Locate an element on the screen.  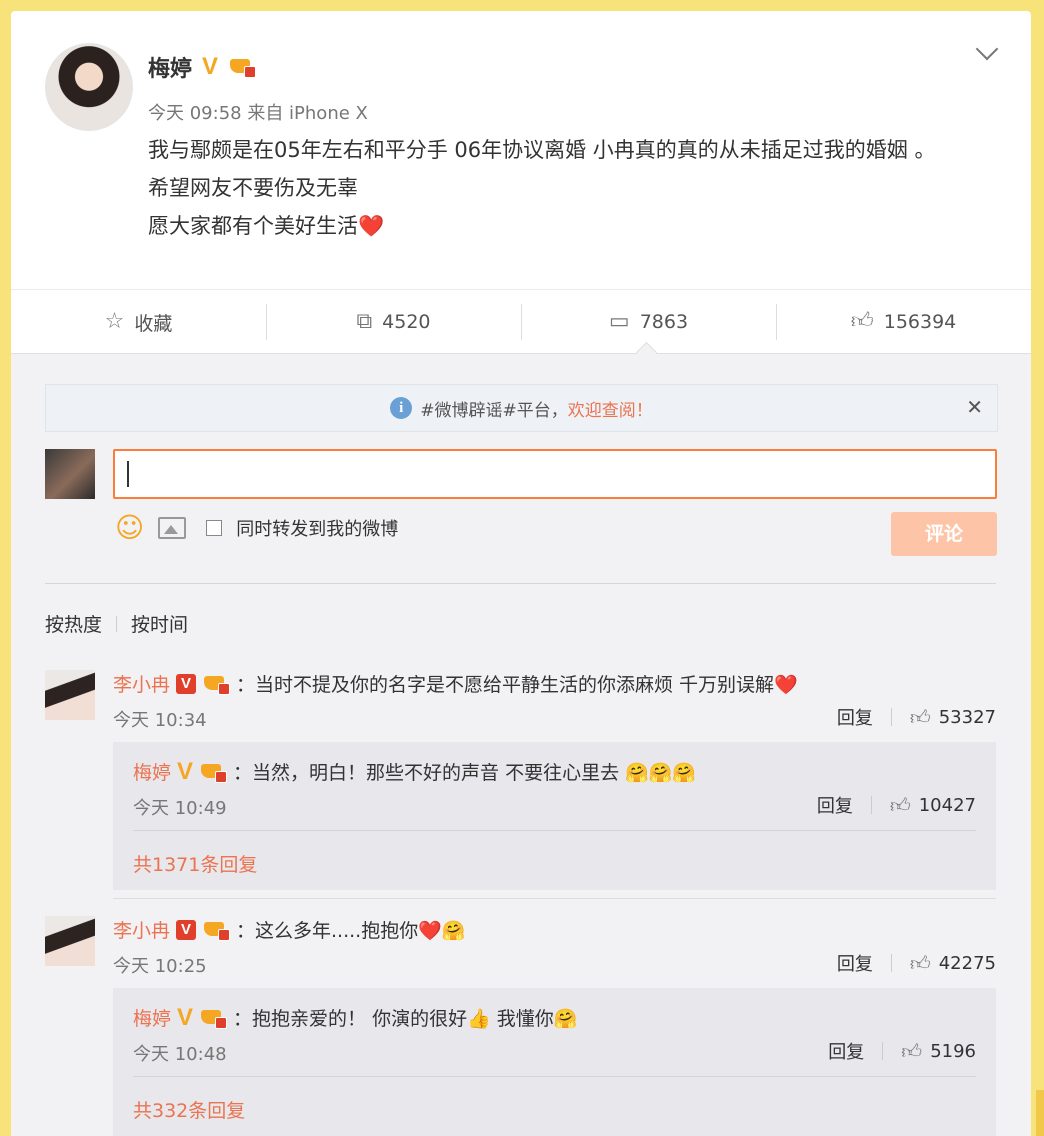
sort-tabs: 按热度 按时间 is located at coordinates (116, 623).